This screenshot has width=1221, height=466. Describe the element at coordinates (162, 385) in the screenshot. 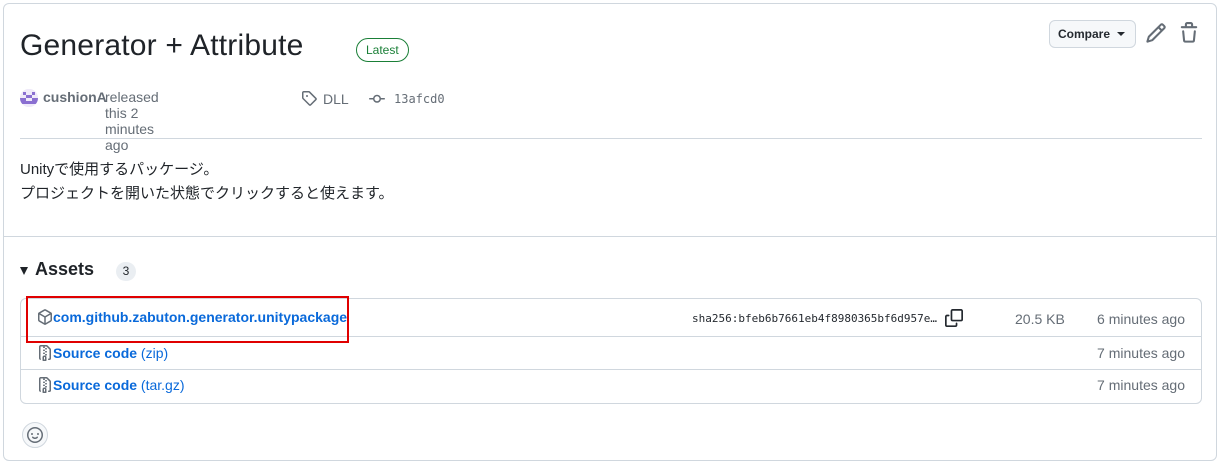

I see `link-suffix: (tar.gz)` at that location.